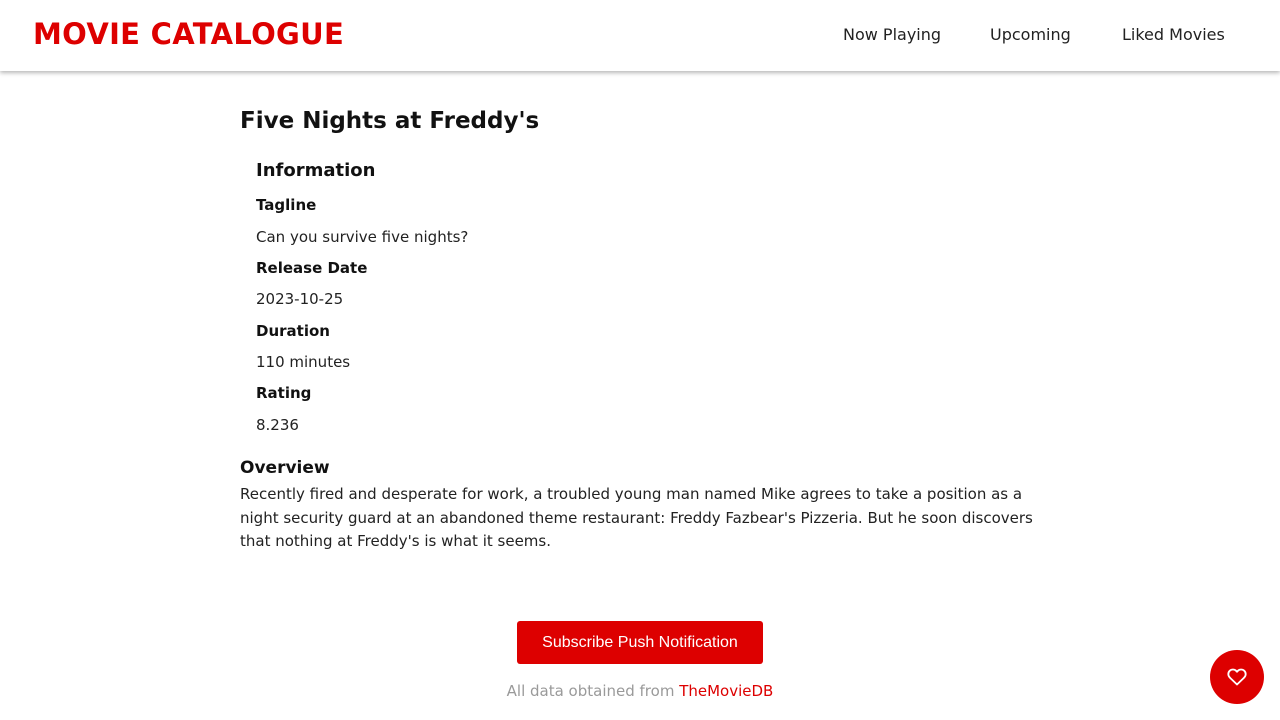 The height and width of the screenshot is (720, 1280). I want to click on information-heading: Information, so click(316, 170).